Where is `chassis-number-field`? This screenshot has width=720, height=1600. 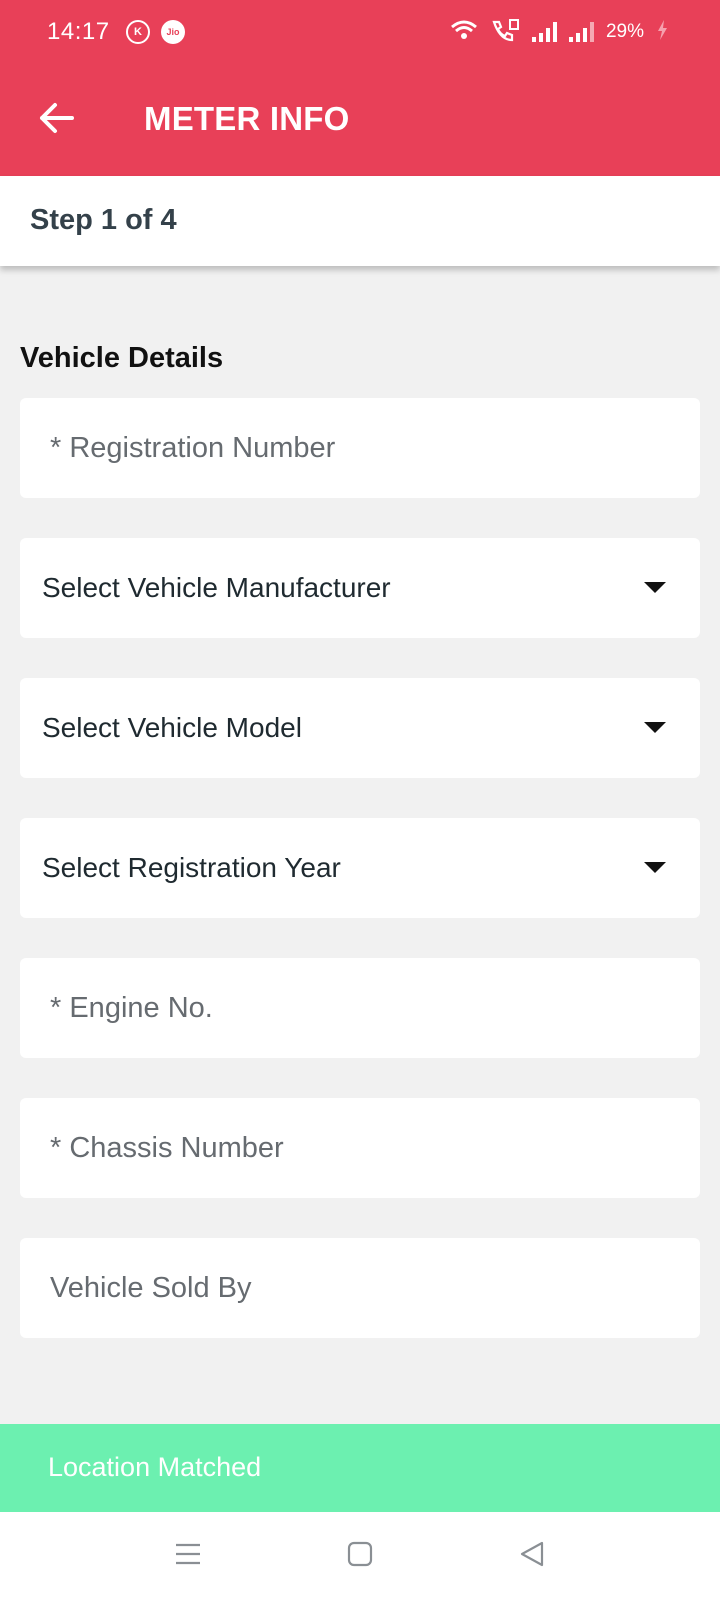 chassis-number-field is located at coordinates (360, 1148).